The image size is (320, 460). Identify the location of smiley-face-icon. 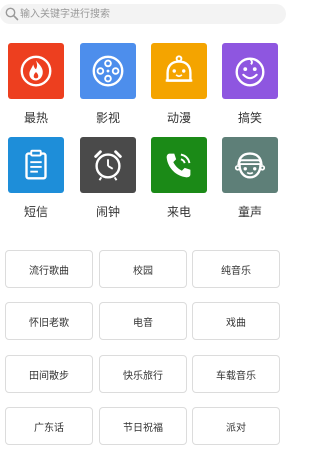
(250, 71).